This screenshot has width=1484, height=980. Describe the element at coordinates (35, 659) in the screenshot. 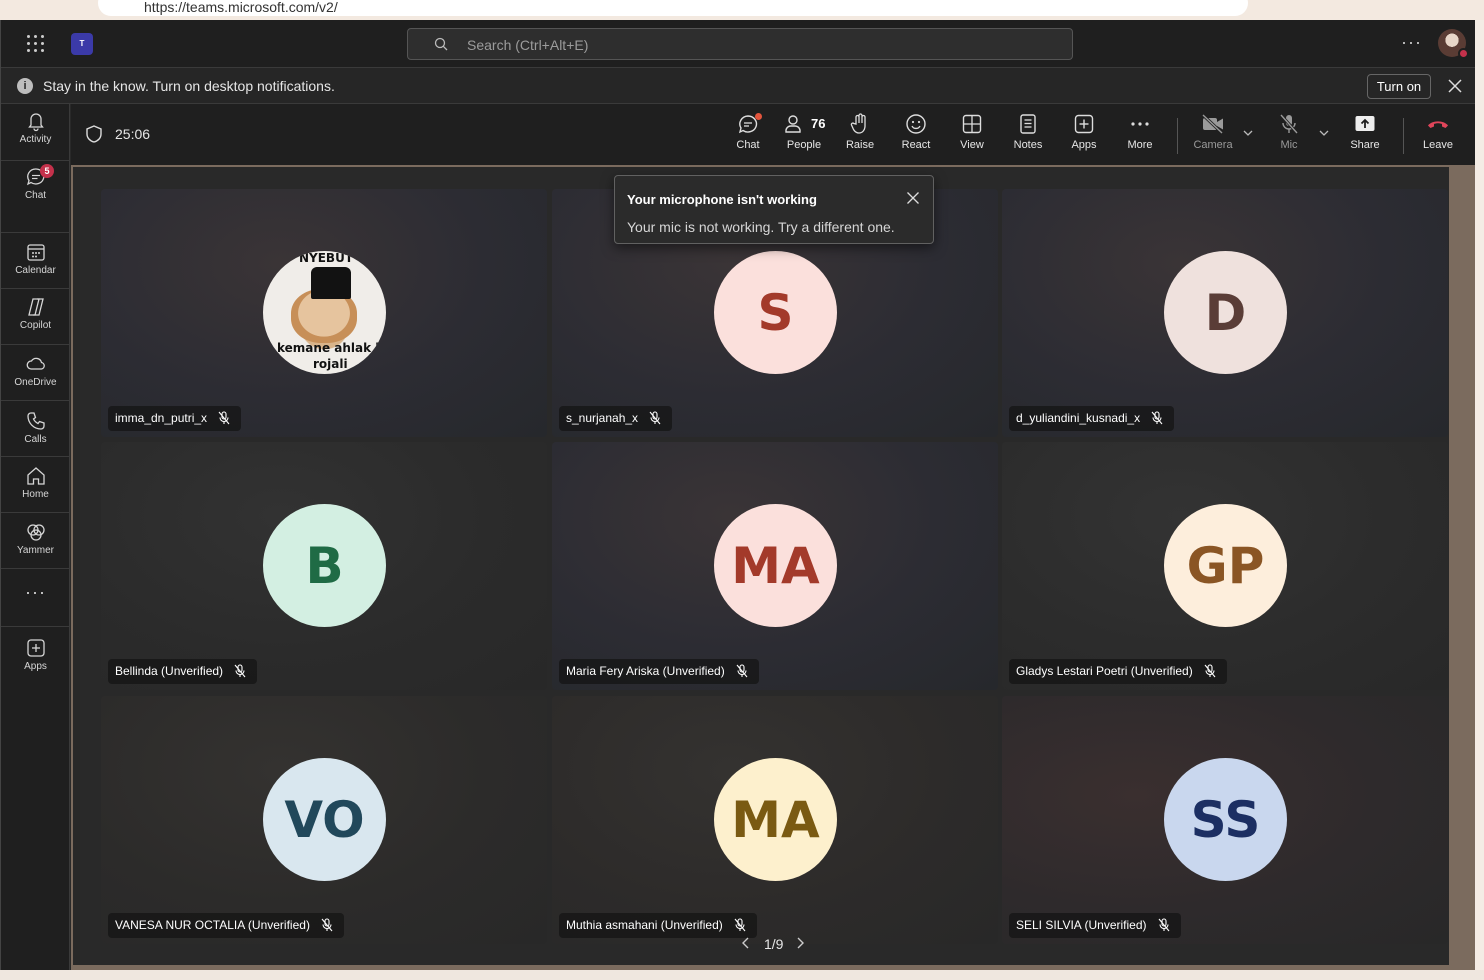

I see `rail-item-apps: Apps` at that location.